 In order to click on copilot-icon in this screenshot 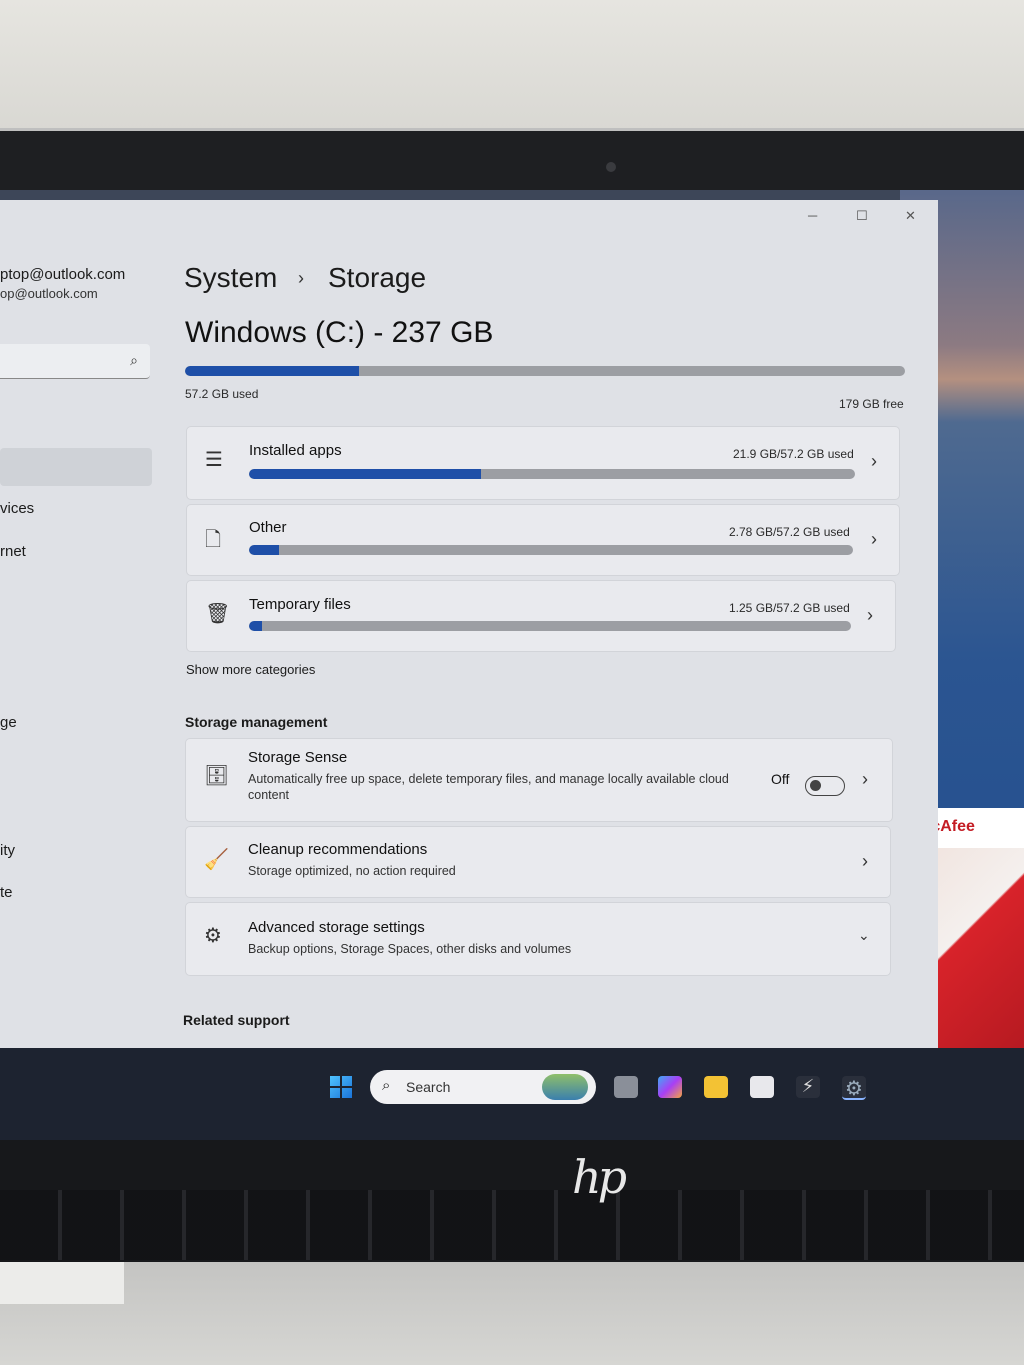, I will do `click(670, 1087)`.